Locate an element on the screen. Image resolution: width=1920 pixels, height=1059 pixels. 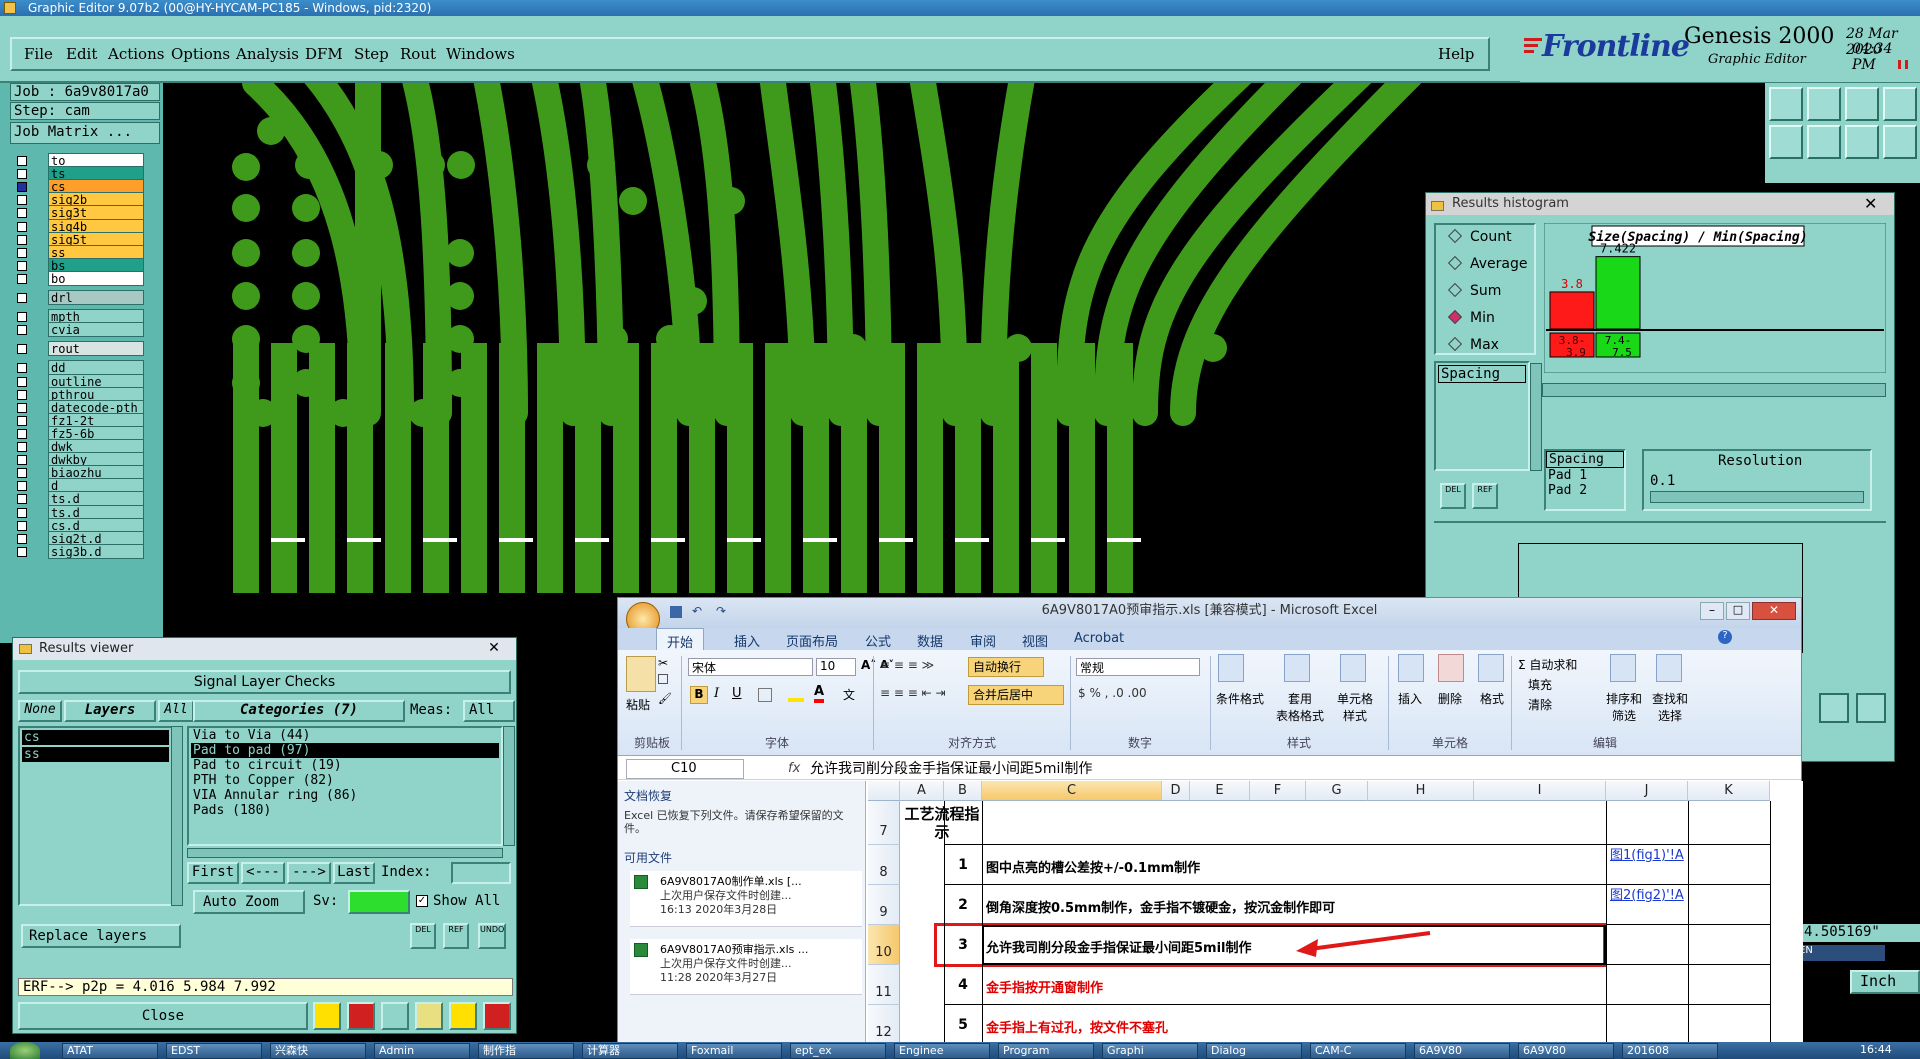
align-top-icon: ≡ ≡ ≡ ≫ is located at coordinates (920, 667).